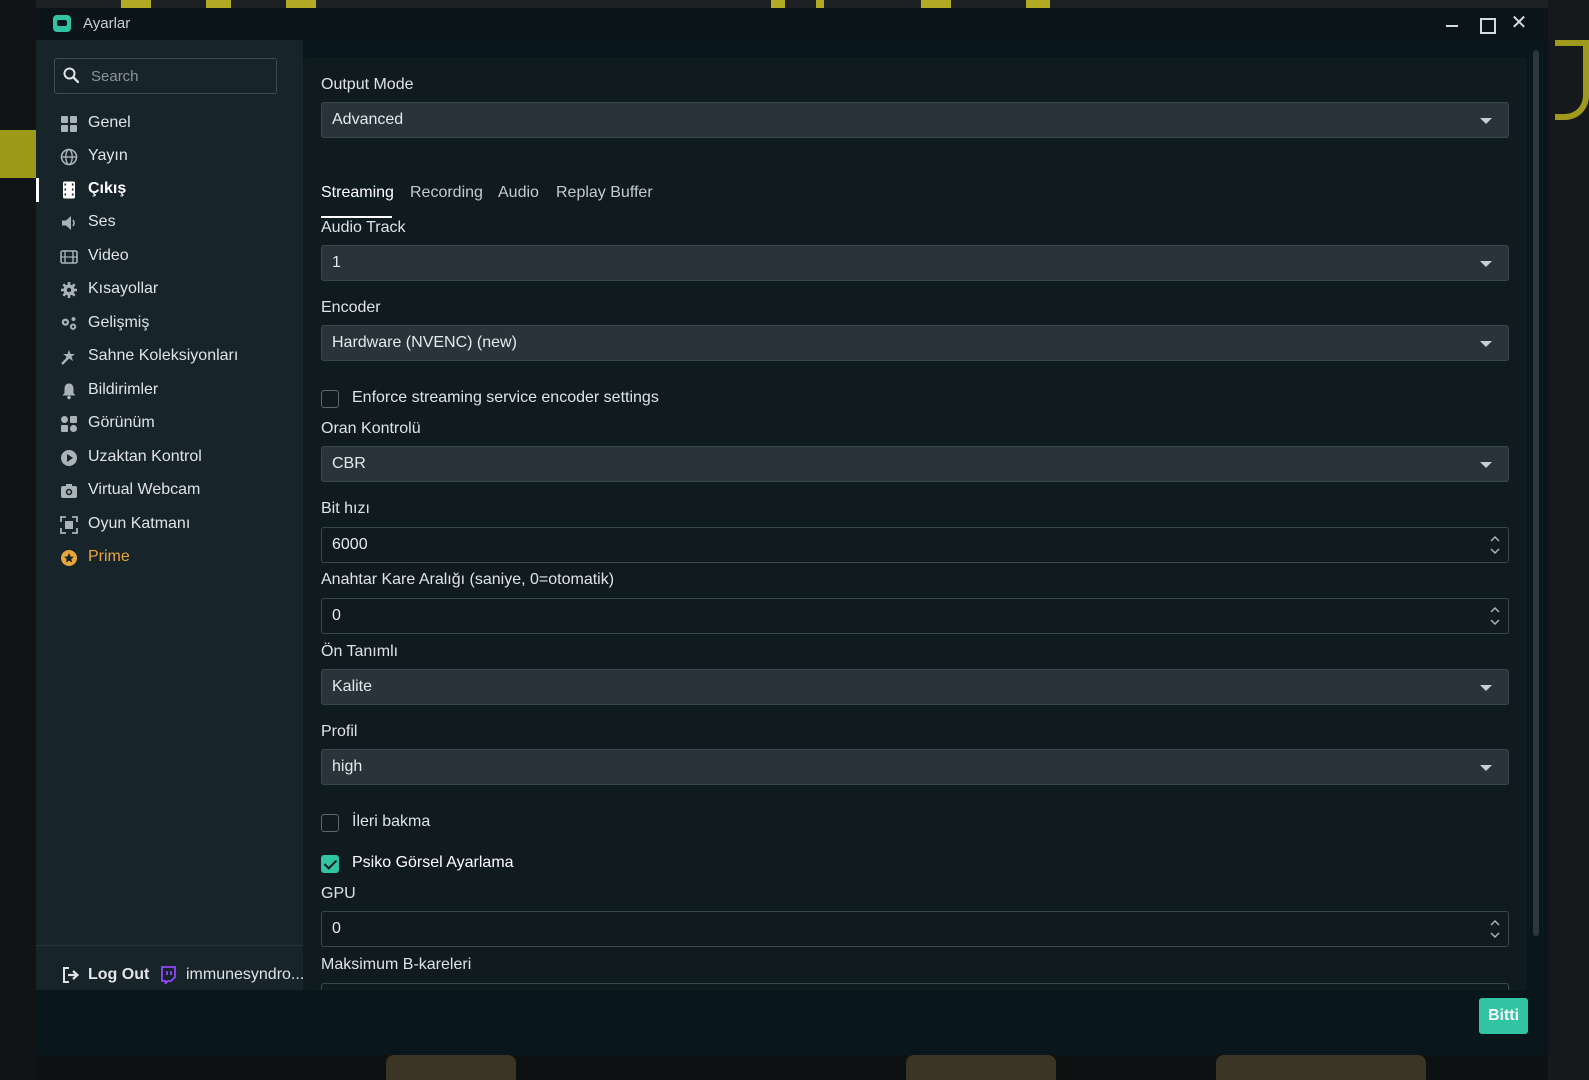 The width and height of the screenshot is (1589, 1080). I want to click on title-bar: Ayarlar ✕, so click(792, 24).